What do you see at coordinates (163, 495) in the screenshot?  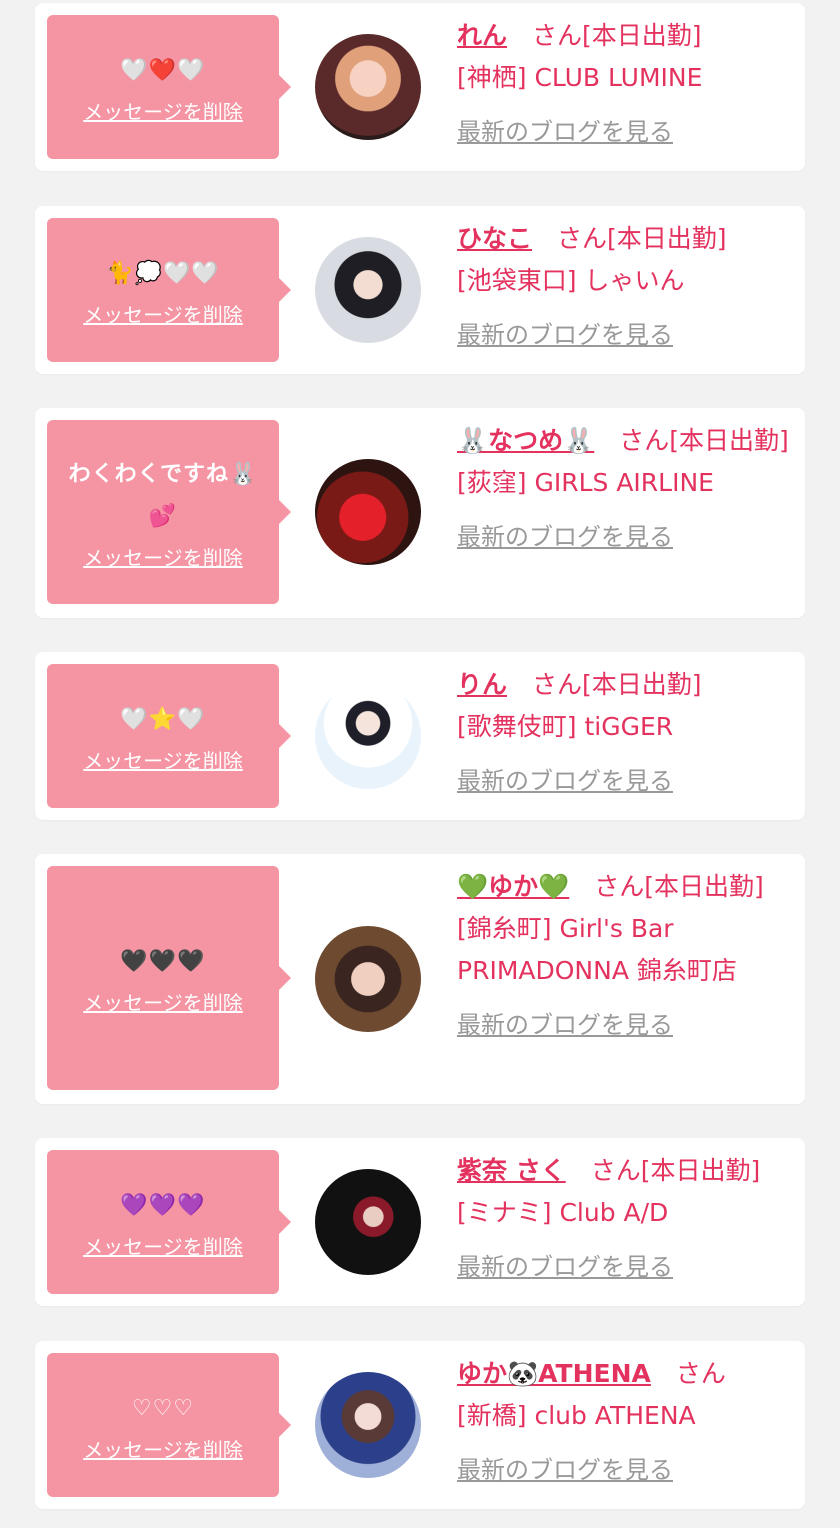 I see `message-text: わくわくですね🐰 💕` at bounding box center [163, 495].